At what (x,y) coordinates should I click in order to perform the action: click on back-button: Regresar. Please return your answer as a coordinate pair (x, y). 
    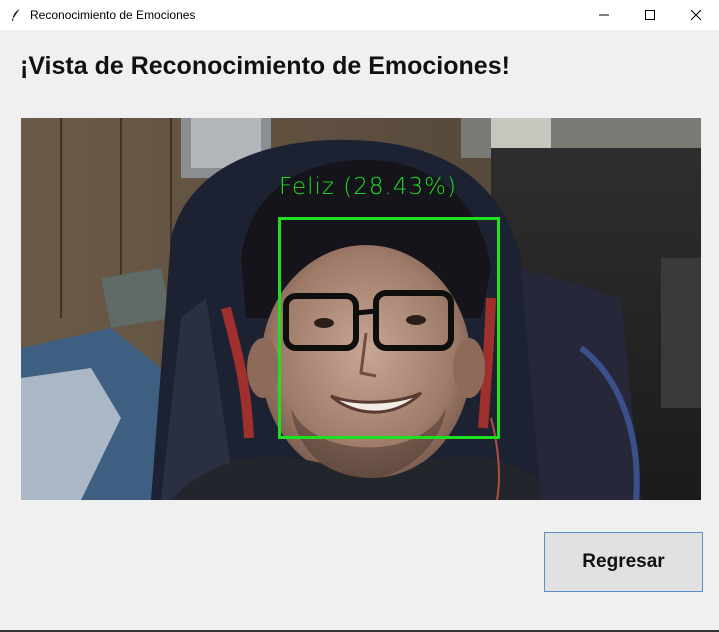
    Looking at the image, I should click on (623, 562).